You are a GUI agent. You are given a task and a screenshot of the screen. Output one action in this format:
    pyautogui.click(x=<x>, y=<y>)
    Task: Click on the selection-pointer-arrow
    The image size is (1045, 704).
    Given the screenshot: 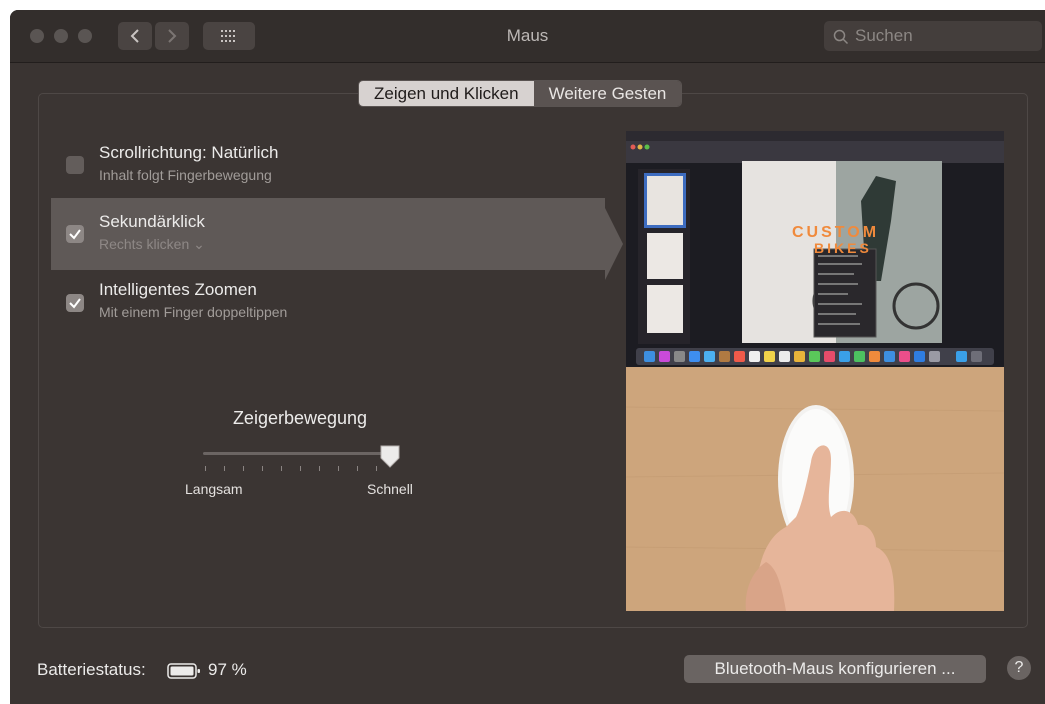 What is the action you would take?
    pyautogui.click(x=614, y=244)
    